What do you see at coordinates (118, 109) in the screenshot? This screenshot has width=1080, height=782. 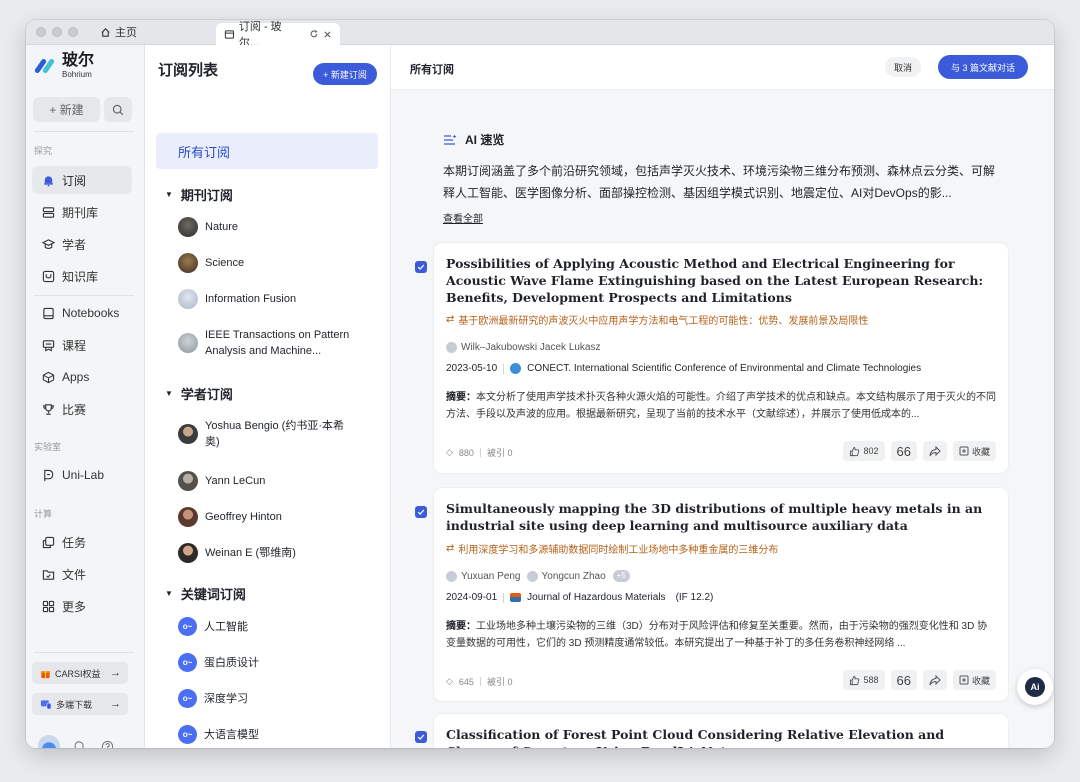 I see `search-button` at bounding box center [118, 109].